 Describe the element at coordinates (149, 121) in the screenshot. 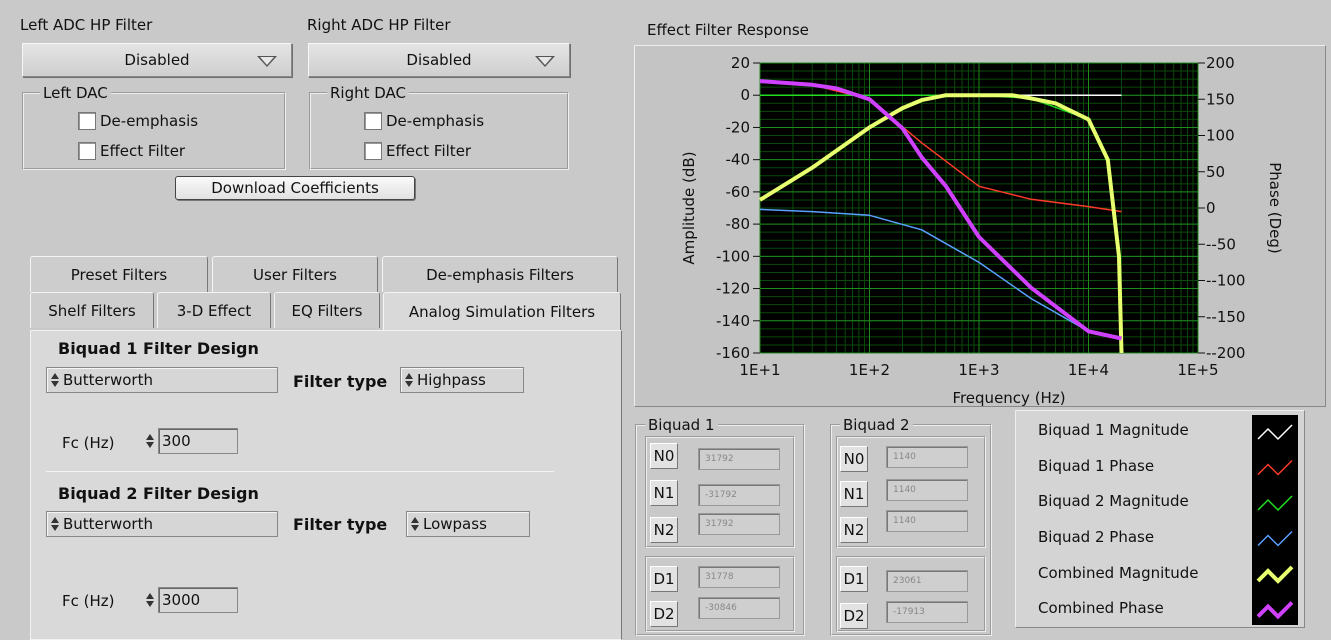

I see `left-deemphasis-label: De-emphasis` at that location.